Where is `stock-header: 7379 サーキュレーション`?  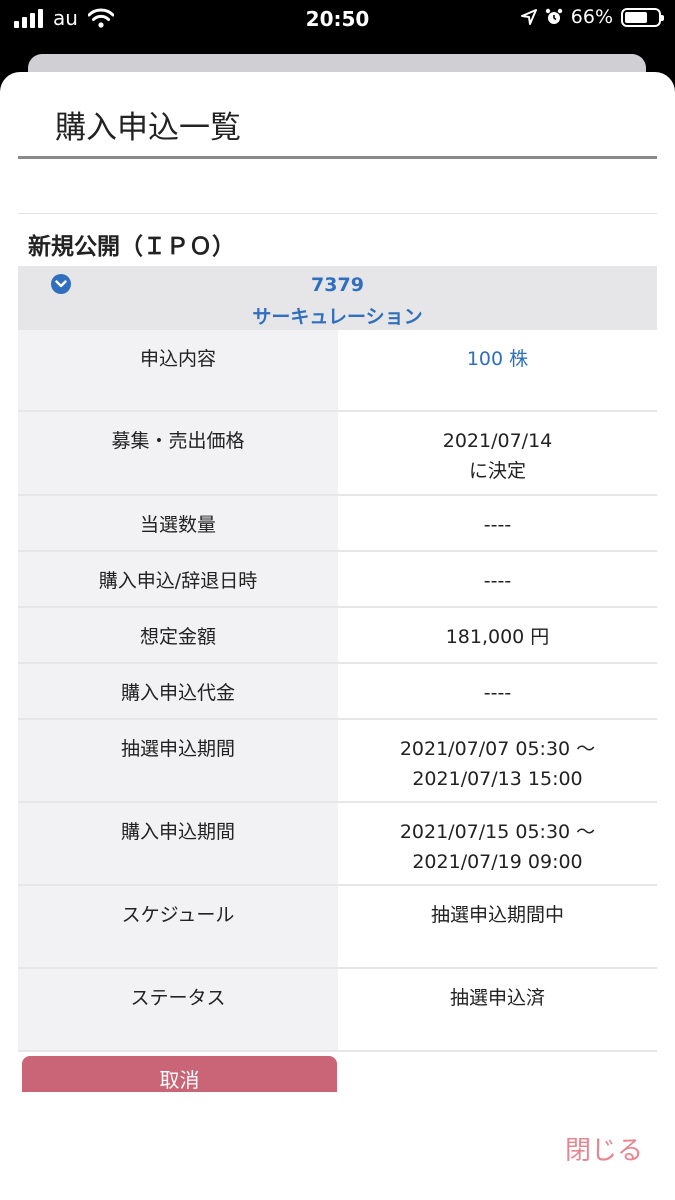
stock-header: 7379 サーキュレーション is located at coordinates (337, 298).